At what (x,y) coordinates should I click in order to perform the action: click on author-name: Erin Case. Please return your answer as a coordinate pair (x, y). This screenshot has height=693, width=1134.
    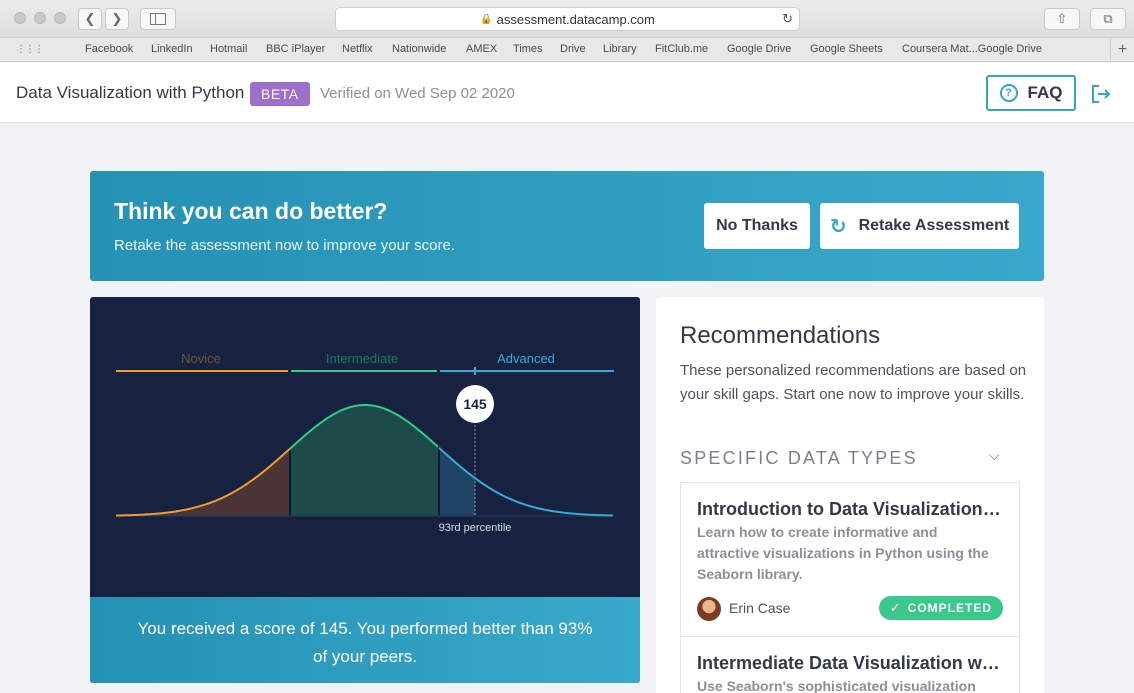
    Looking at the image, I should click on (760, 608).